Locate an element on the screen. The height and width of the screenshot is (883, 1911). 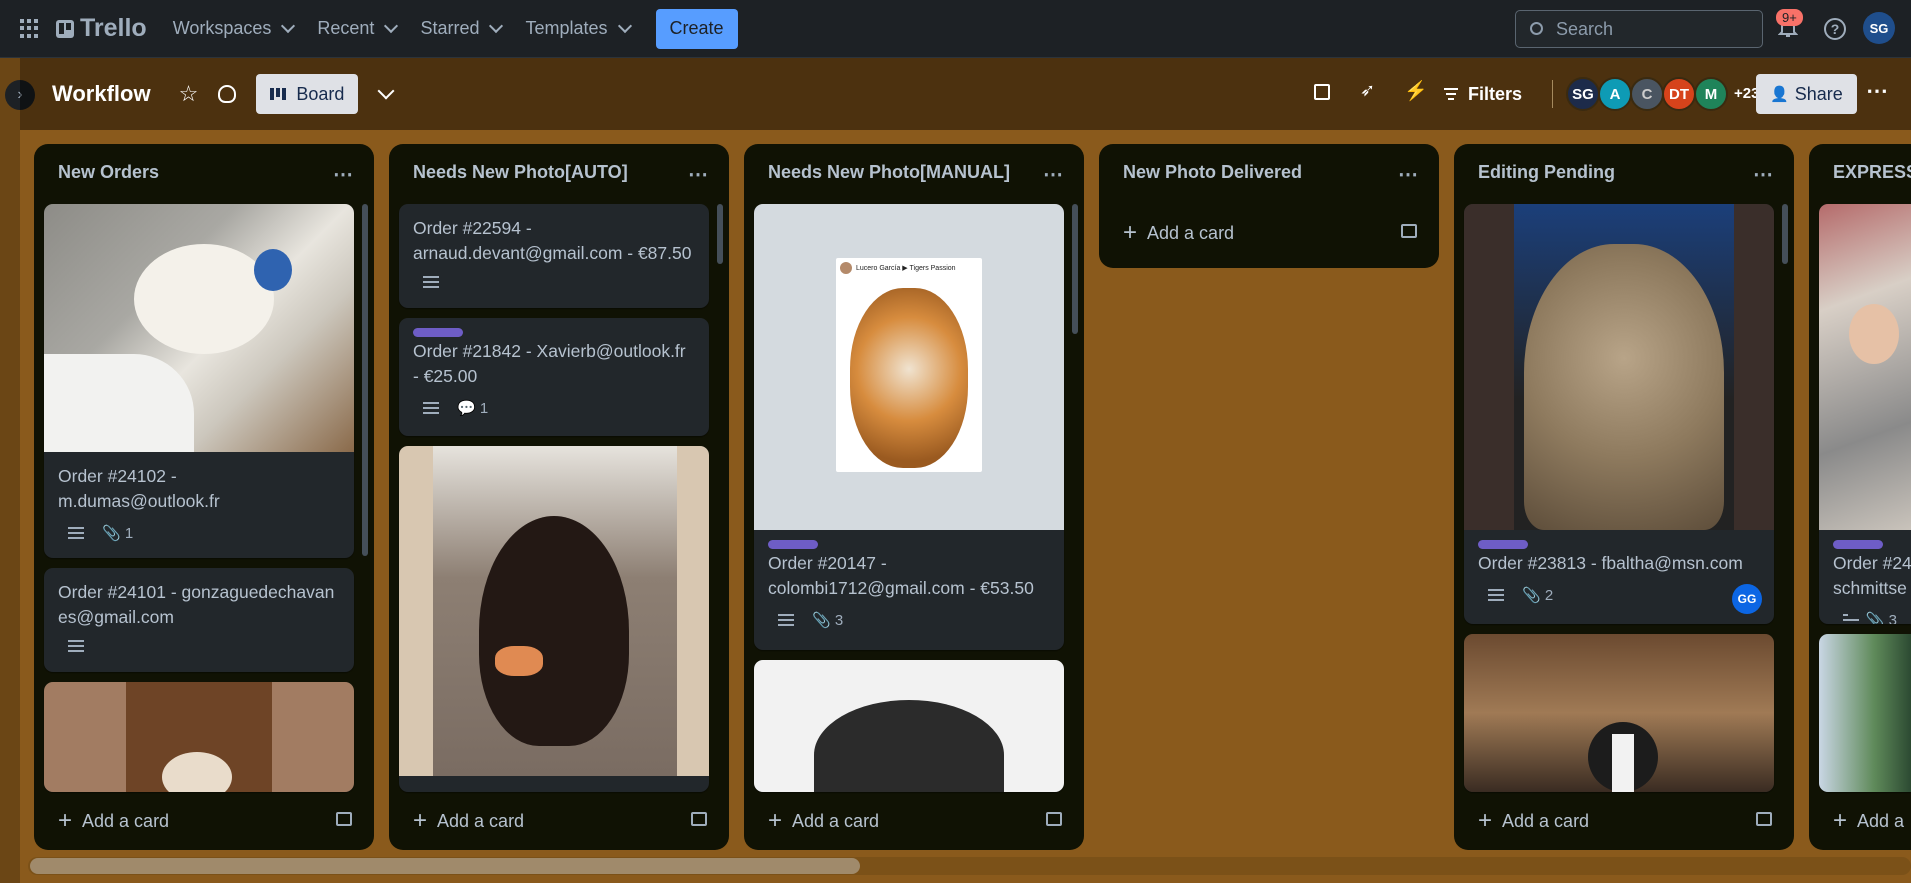
member-avatar: SG is located at coordinates (1583, 94).